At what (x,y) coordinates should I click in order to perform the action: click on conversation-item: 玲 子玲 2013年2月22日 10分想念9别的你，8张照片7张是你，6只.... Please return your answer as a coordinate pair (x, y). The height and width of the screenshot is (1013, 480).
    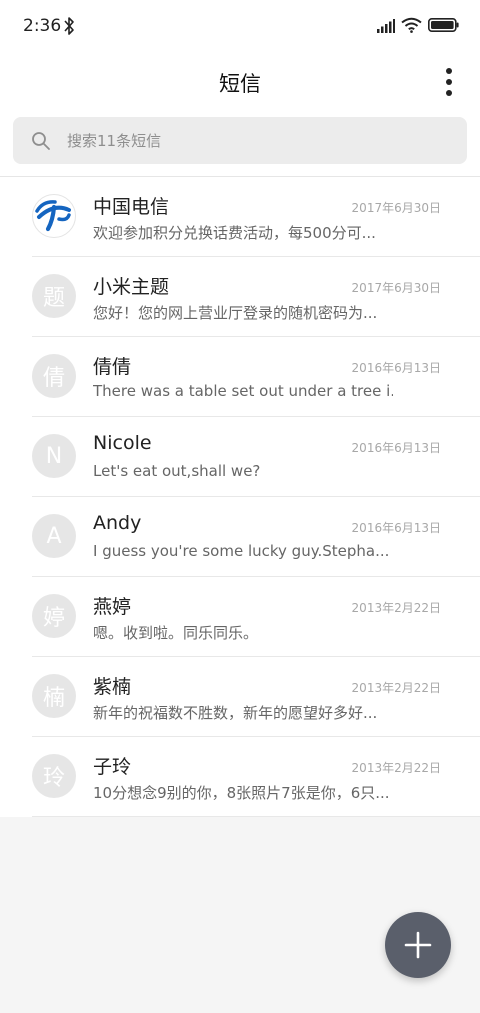
    Looking at the image, I should click on (240, 777).